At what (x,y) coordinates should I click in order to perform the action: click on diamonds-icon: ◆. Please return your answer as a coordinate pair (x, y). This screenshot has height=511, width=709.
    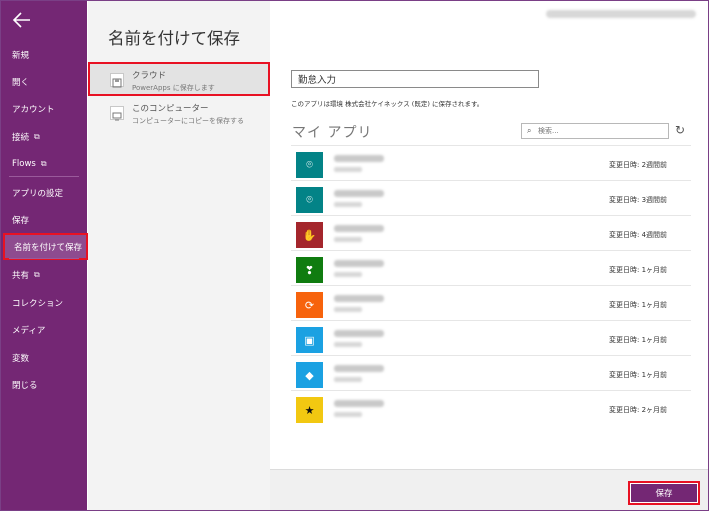
    Looking at the image, I should click on (309, 375).